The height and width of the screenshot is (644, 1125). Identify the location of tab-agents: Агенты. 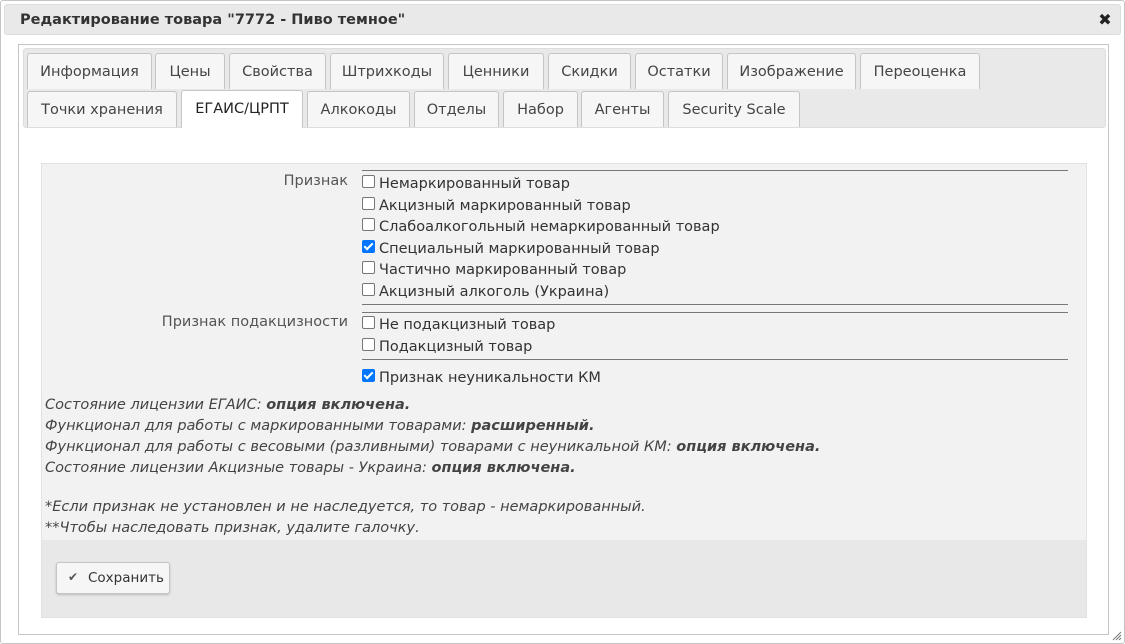
(622, 109).